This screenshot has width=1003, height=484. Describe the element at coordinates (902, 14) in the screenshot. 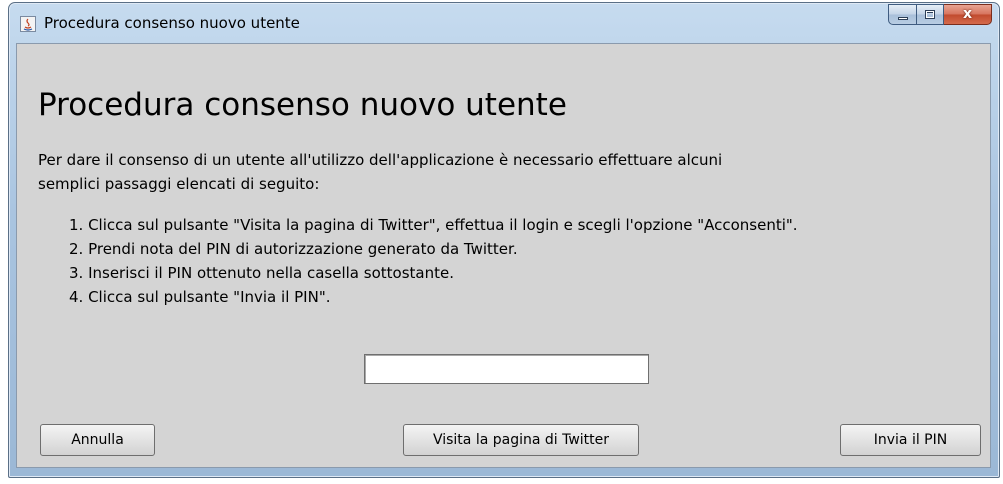

I see `minimize-button` at that location.